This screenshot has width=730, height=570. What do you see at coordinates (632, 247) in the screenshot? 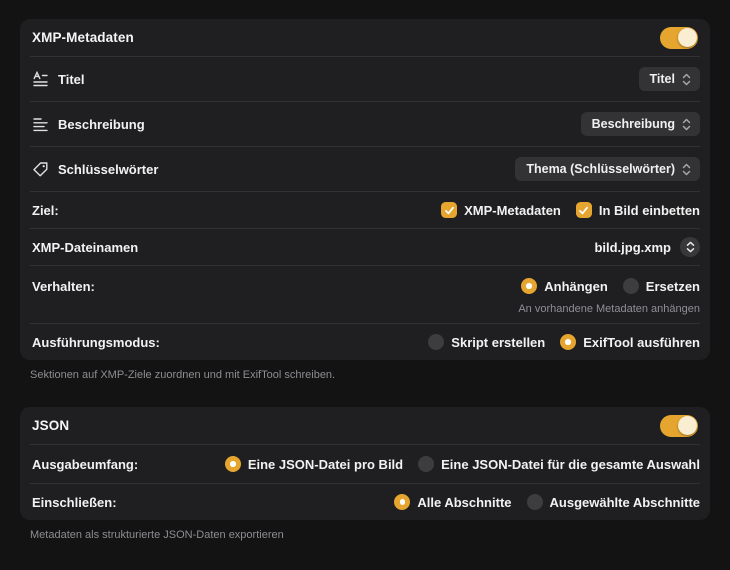
I see `filename-value: bild.jpg.xmp` at bounding box center [632, 247].